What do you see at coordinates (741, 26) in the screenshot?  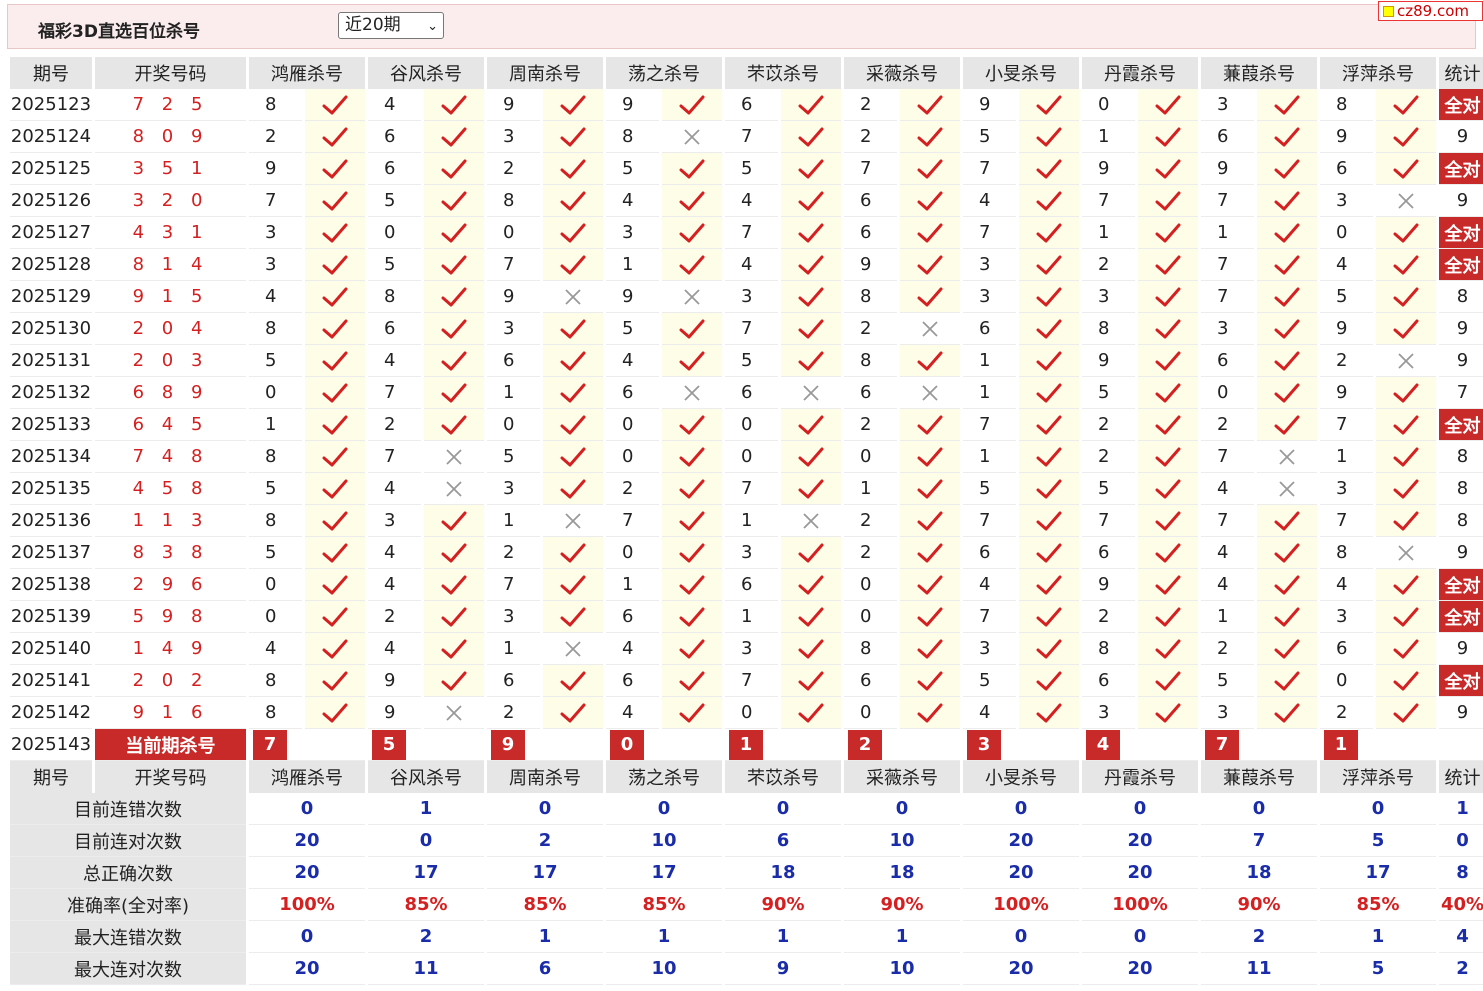 I see `top-bar: 福彩3D直选百位杀号 近20期 ⌄` at bounding box center [741, 26].